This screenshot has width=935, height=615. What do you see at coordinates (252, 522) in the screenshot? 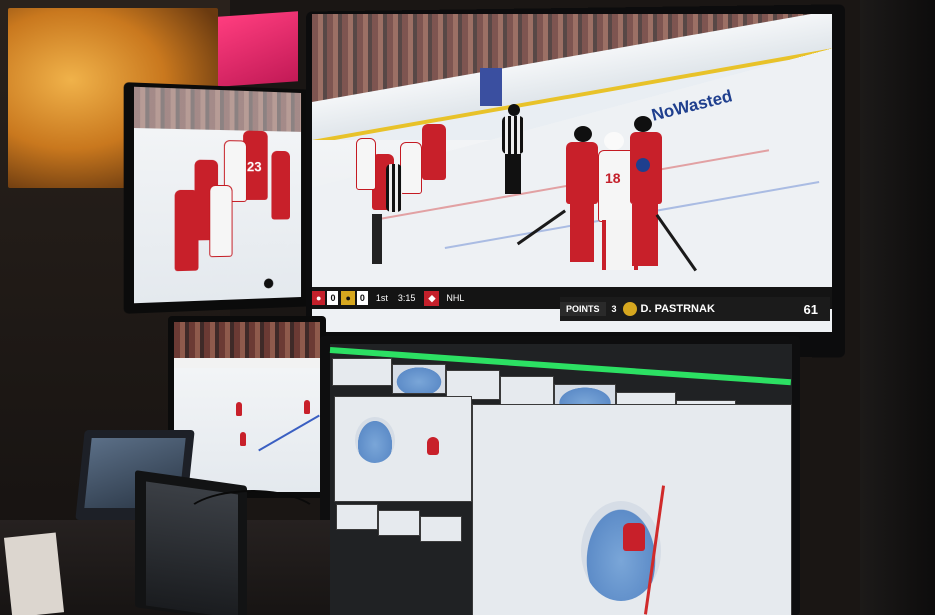
I see `cables` at bounding box center [252, 522].